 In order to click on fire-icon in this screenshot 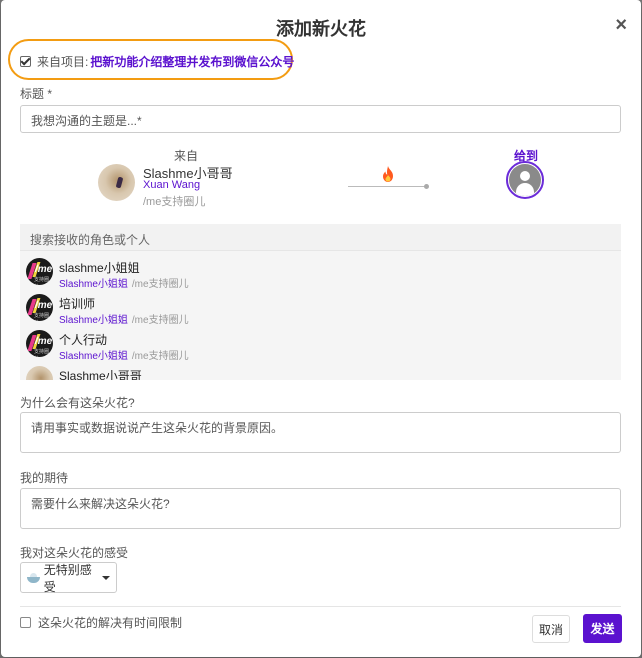, I will do `click(388, 174)`.